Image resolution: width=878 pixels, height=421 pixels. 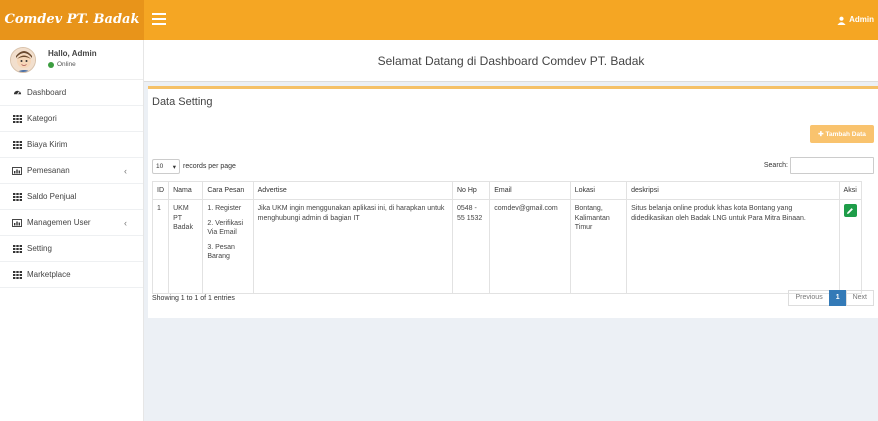 What do you see at coordinates (530, 190) in the screenshot?
I see `column-header-email: Email` at bounding box center [530, 190].